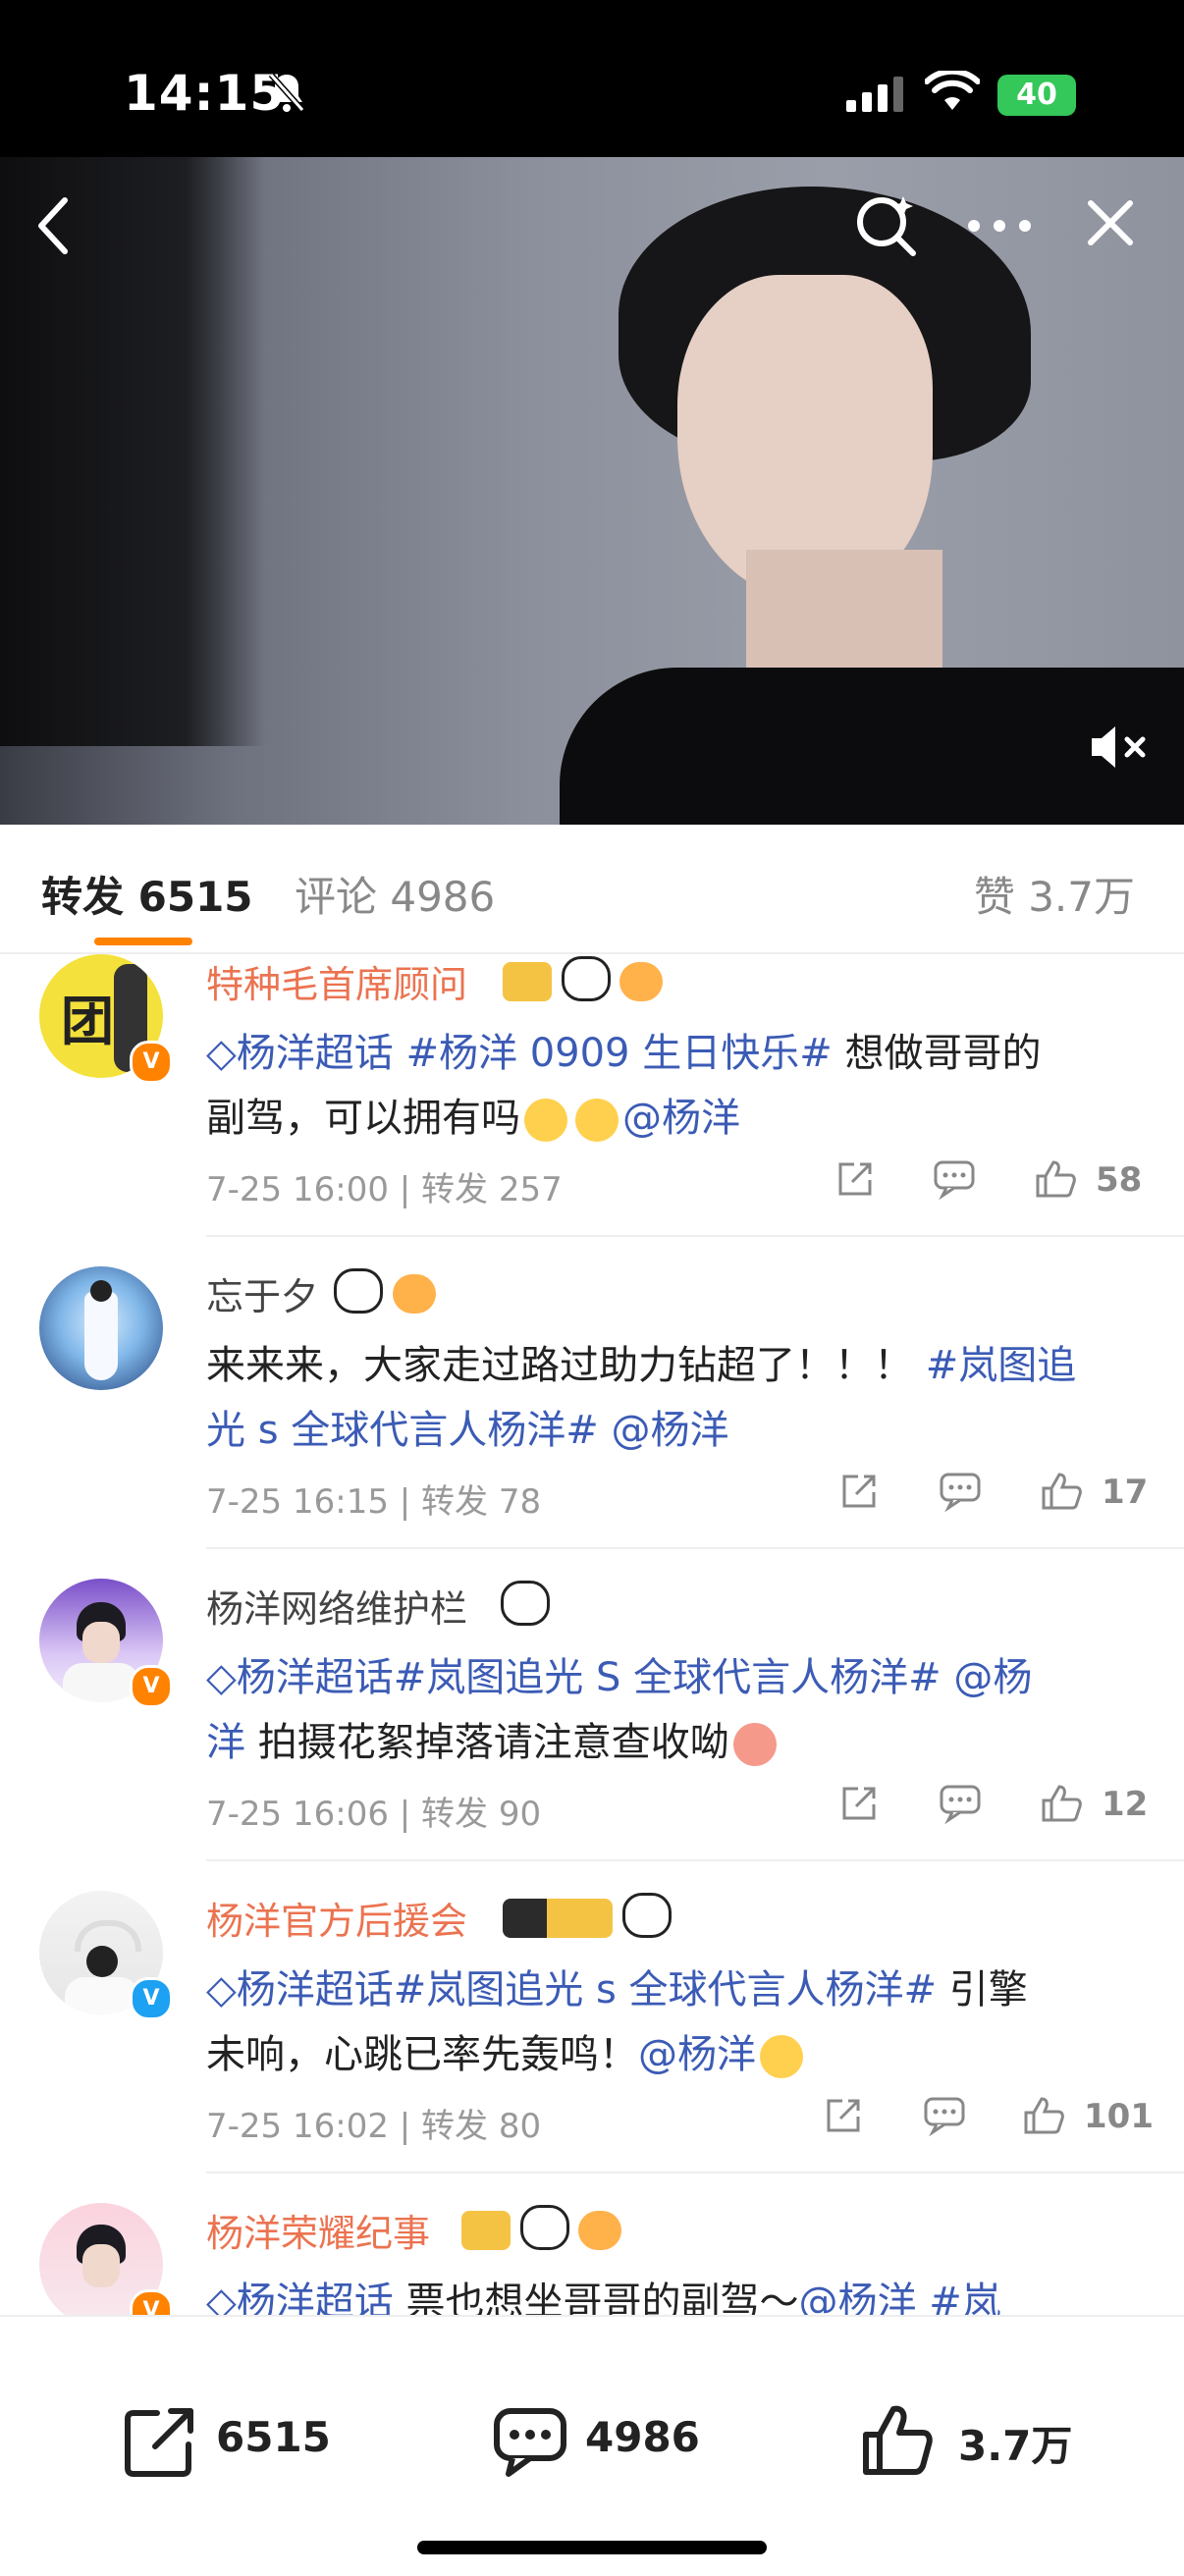  Describe the element at coordinates (592, 2547) in the screenshot. I see `home-indicator` at that location.